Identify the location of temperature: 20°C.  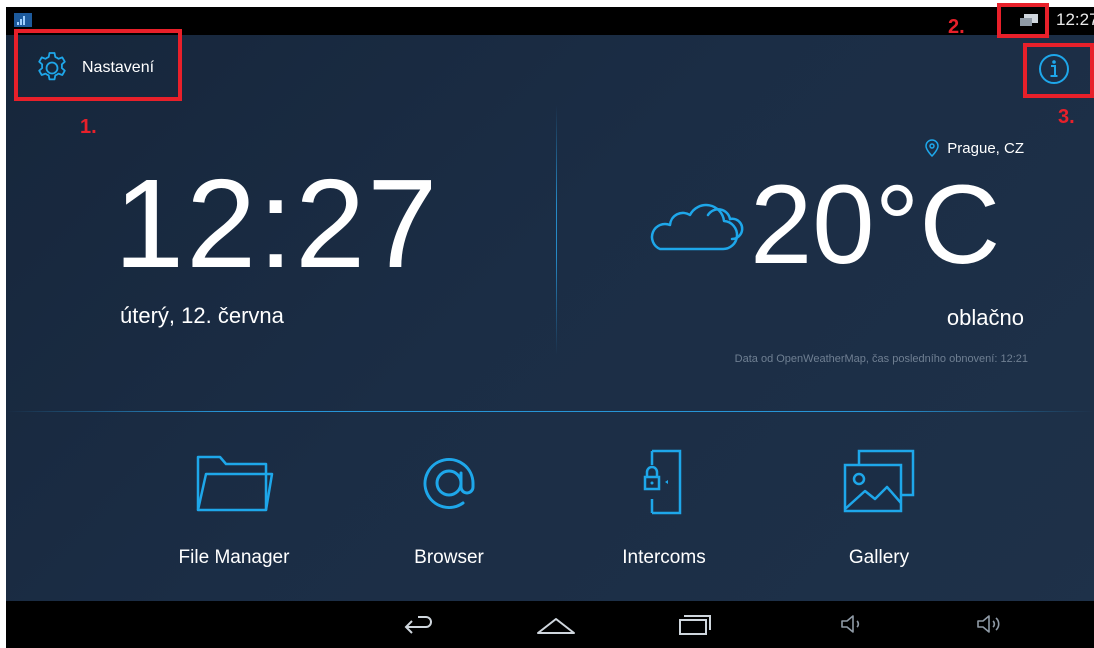
(875, 224).